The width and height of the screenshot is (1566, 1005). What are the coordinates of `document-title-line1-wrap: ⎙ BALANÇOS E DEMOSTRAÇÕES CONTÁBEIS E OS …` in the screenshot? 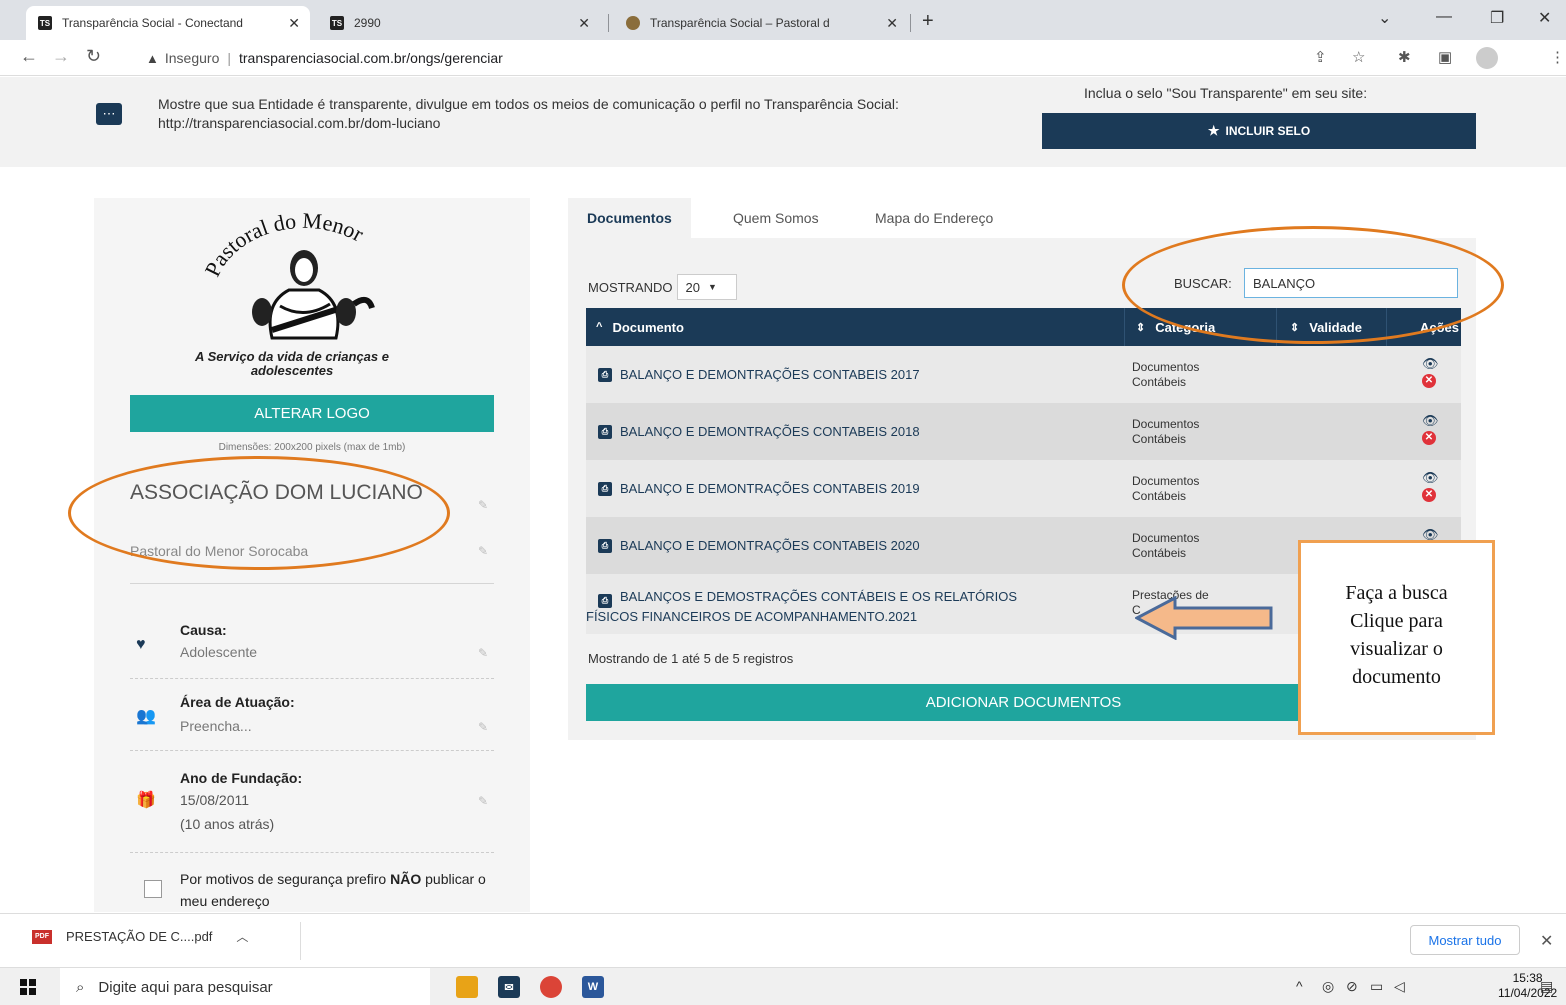 It's located at (846, 598).